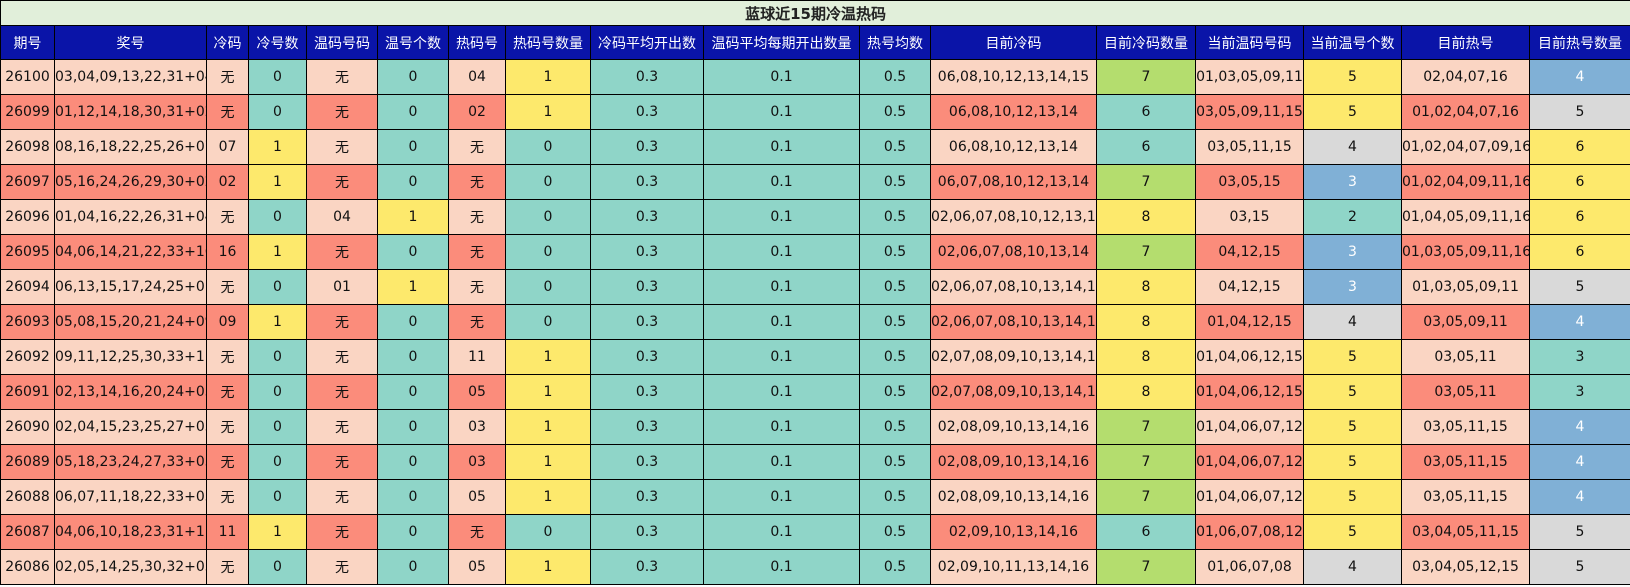  Describe the element at coordinates (227, 147) in the screenshot. I see `cell-cold-code: 07` at that location.